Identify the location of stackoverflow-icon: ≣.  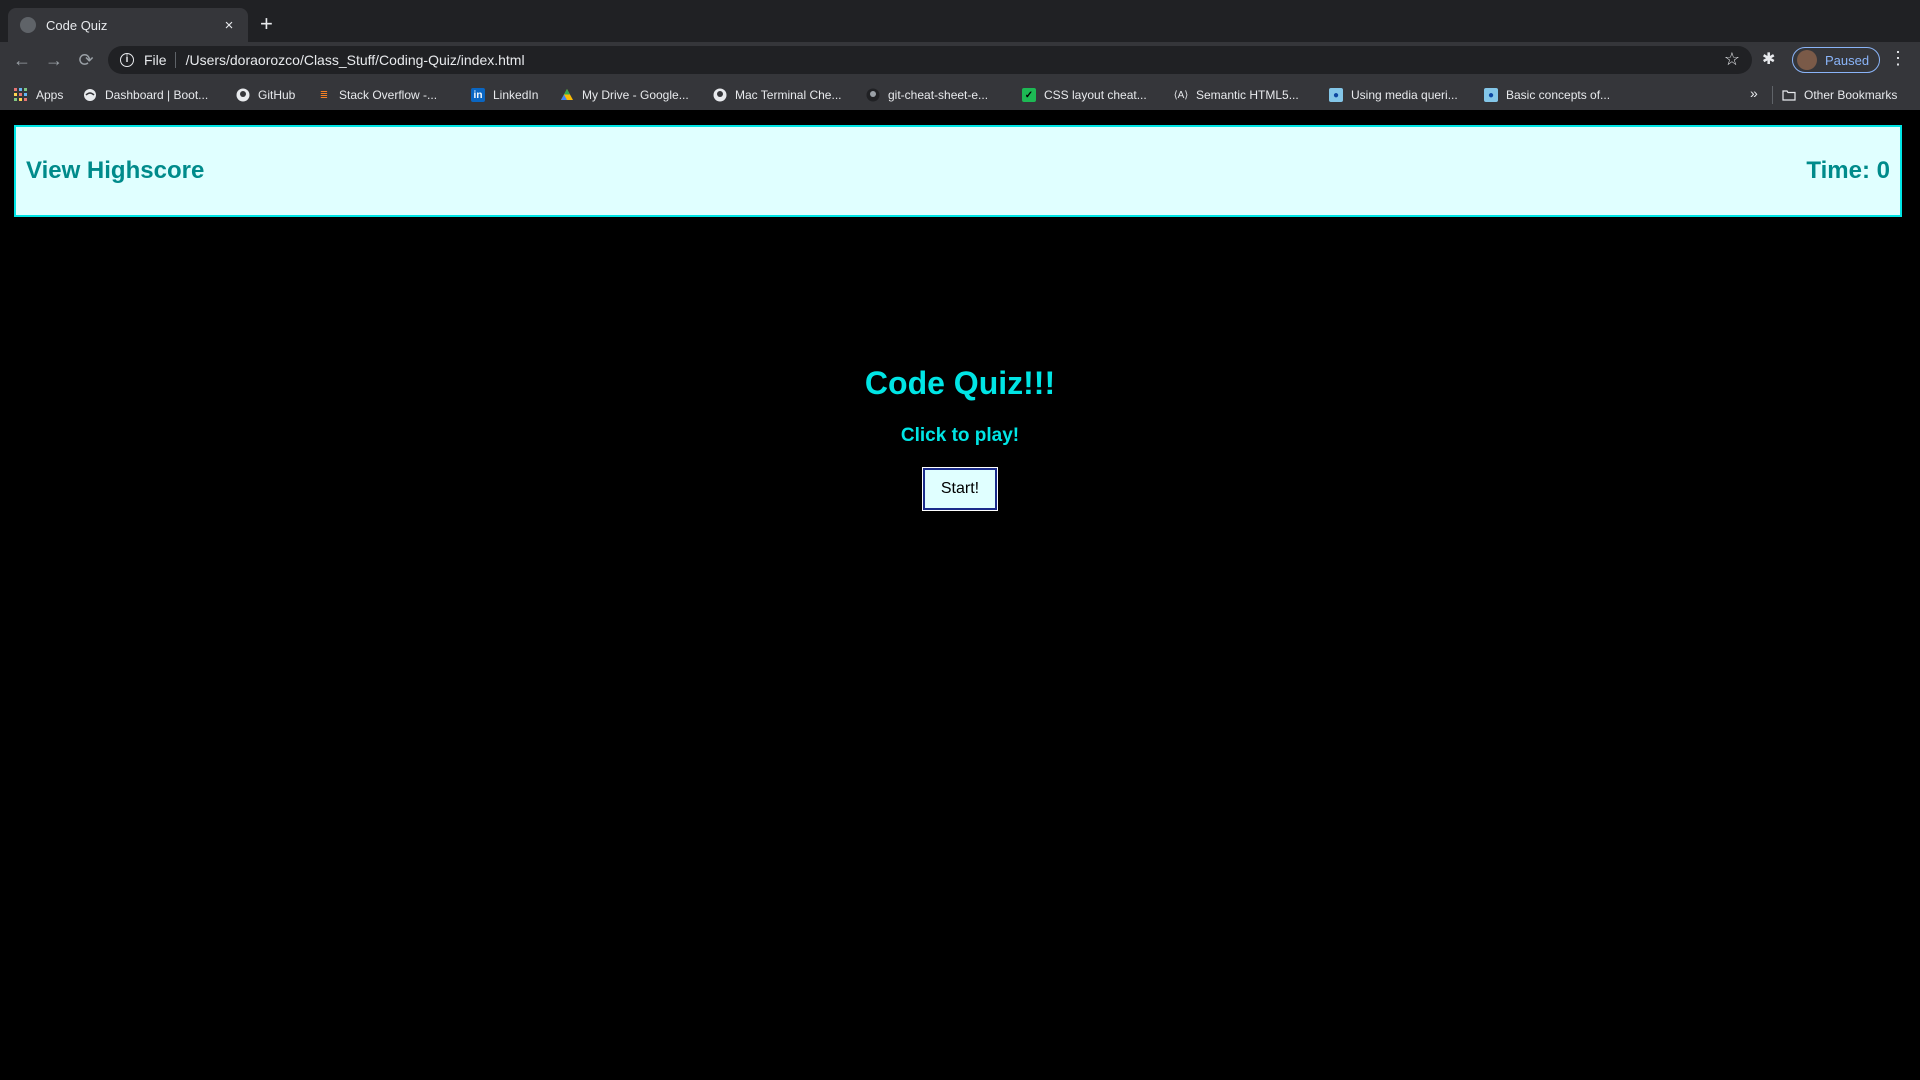
(324, 95).